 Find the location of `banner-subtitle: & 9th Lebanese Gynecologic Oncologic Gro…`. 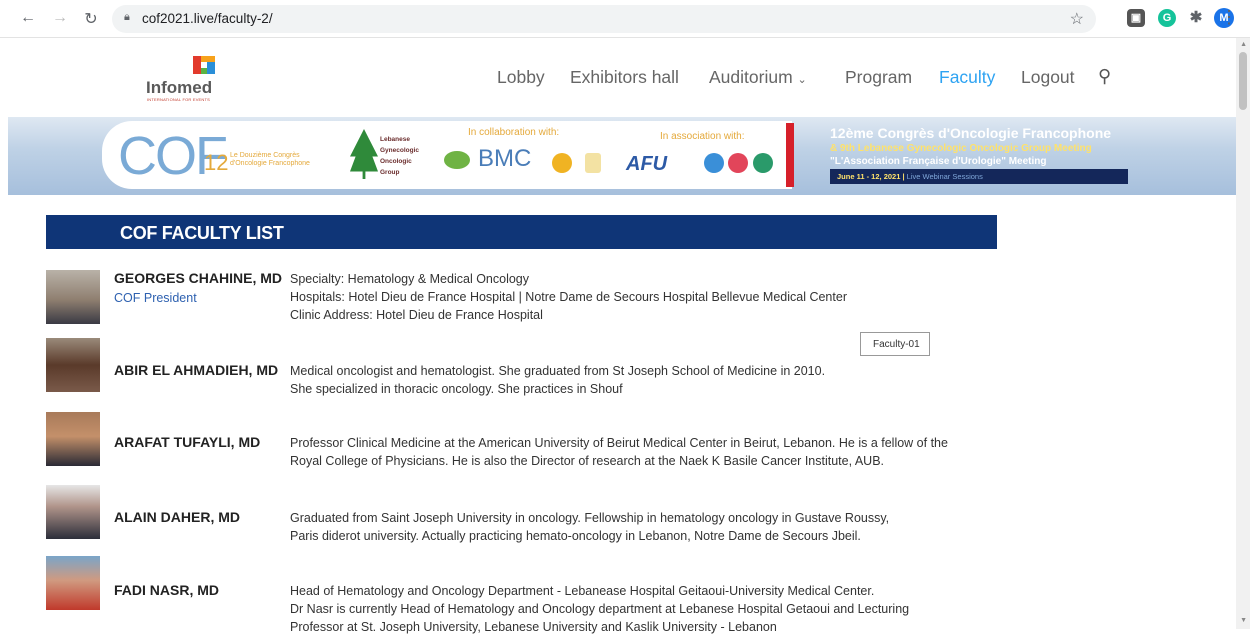

banner-subtitle: & 9th Lebanese Gynecologic Oncologic Gro… is located at coordinates (961, 148).